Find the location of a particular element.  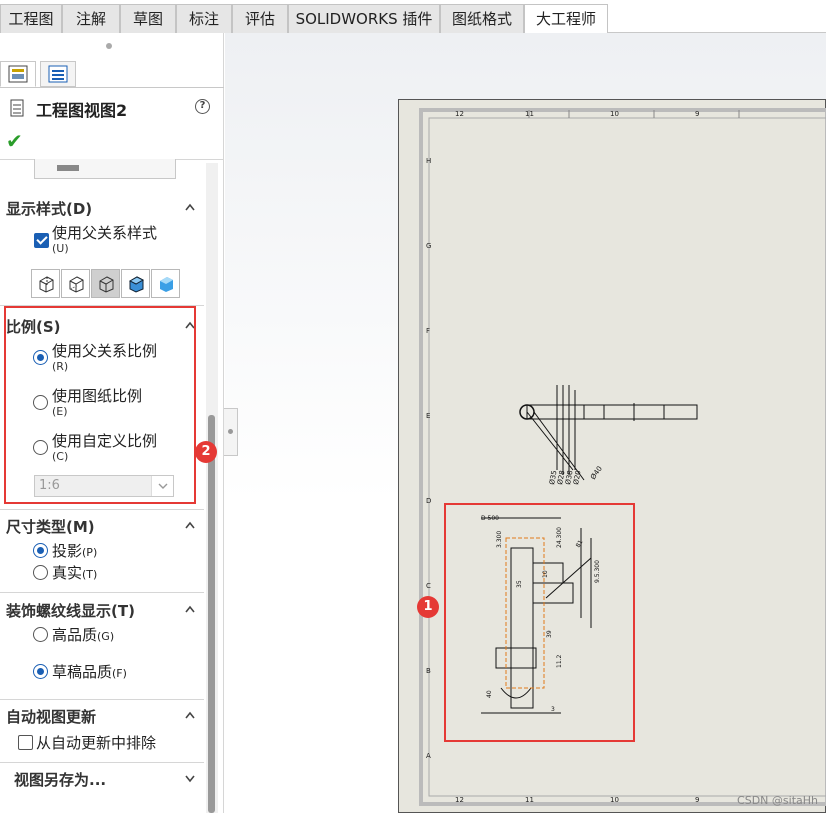

tab-sketch: 草图 is located at coordinates (148, 18).